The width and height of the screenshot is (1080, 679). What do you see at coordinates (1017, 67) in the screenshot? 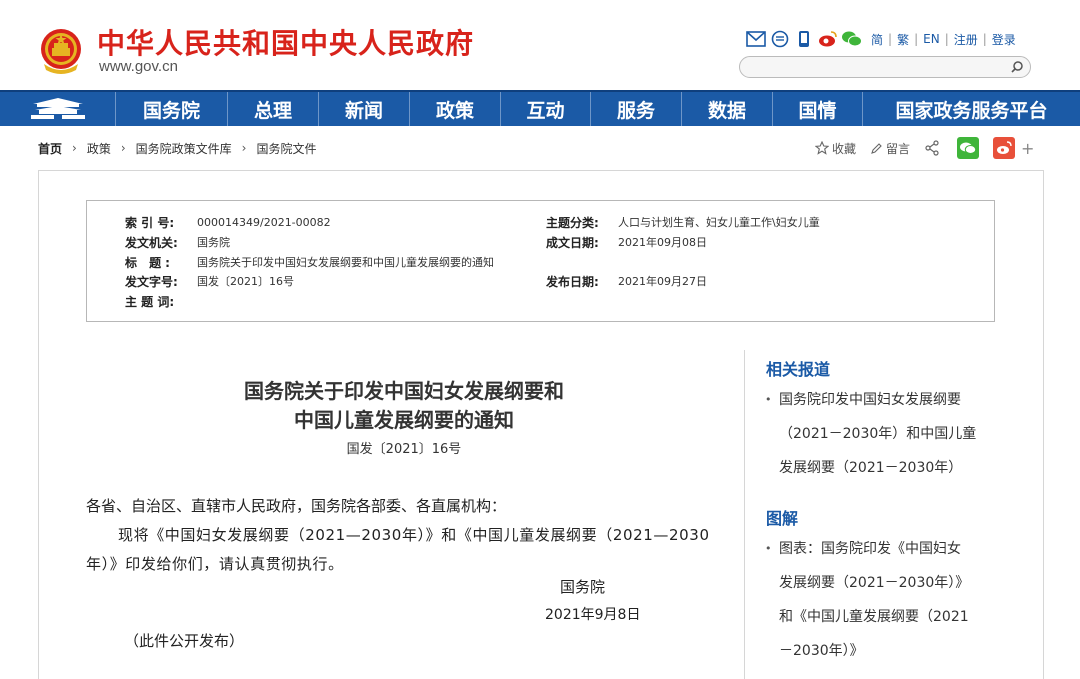
I see `search-icon` at bounding box center [1017, 67].